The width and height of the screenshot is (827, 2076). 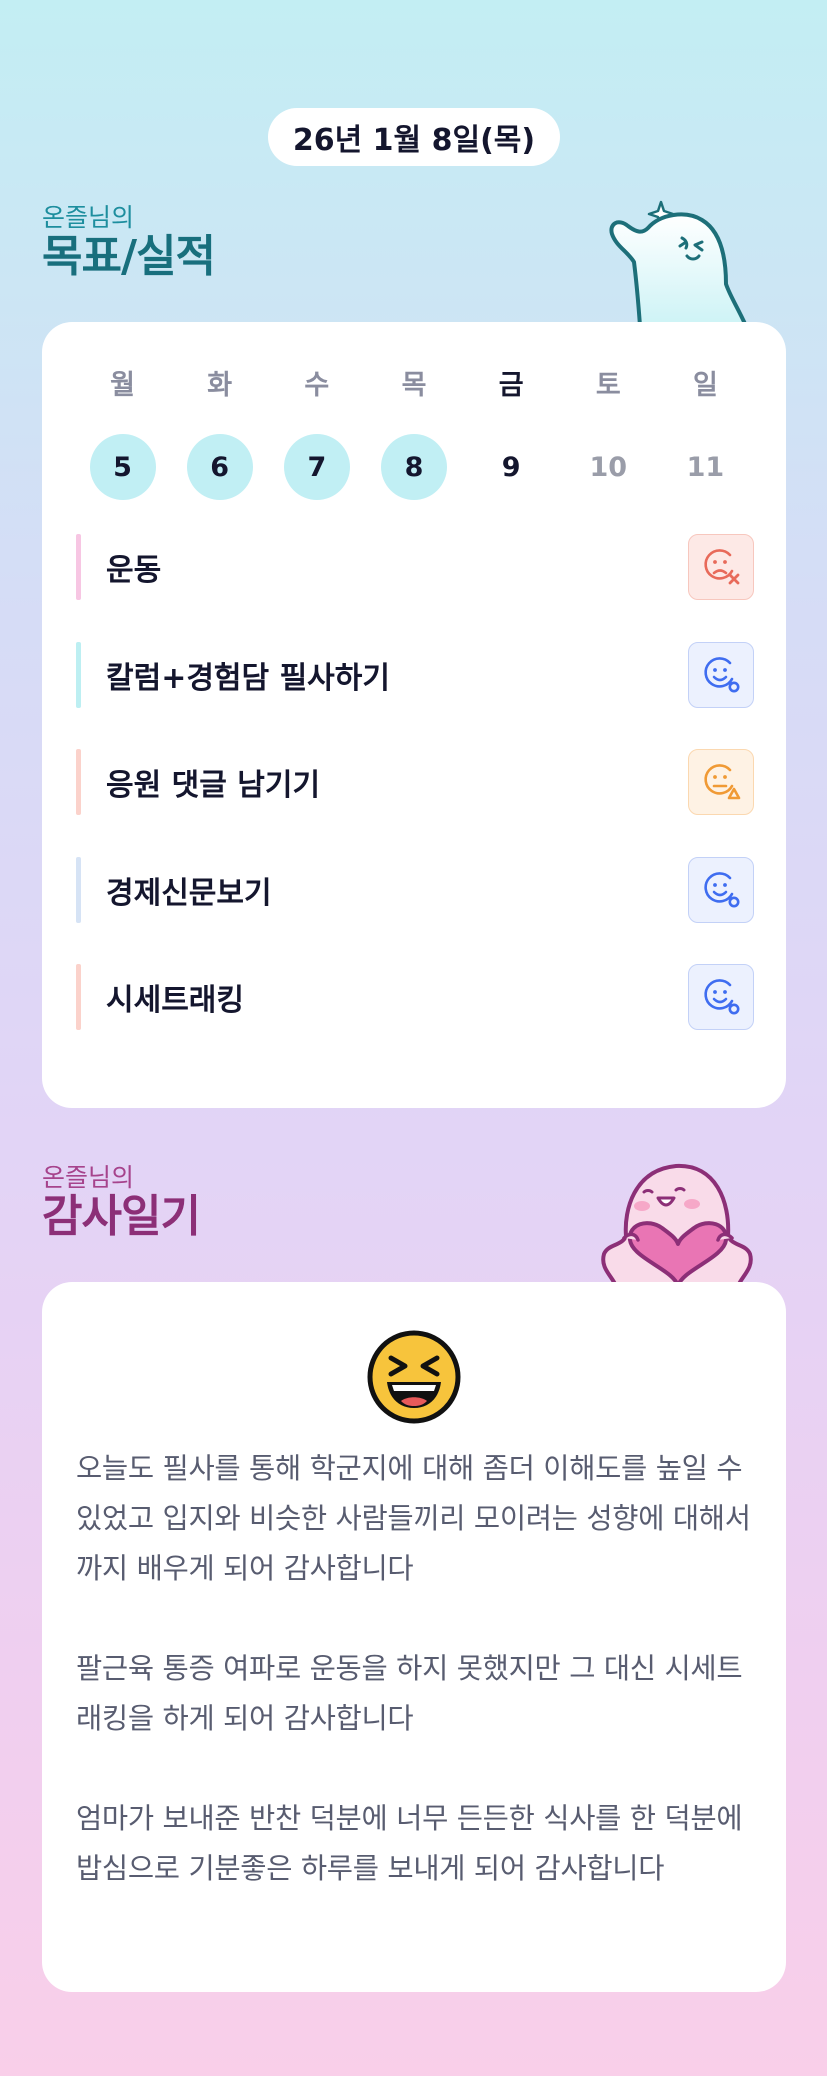 I want to click on date-row: 5 6 7 8 9 10 11, so click(x=414, y=467).